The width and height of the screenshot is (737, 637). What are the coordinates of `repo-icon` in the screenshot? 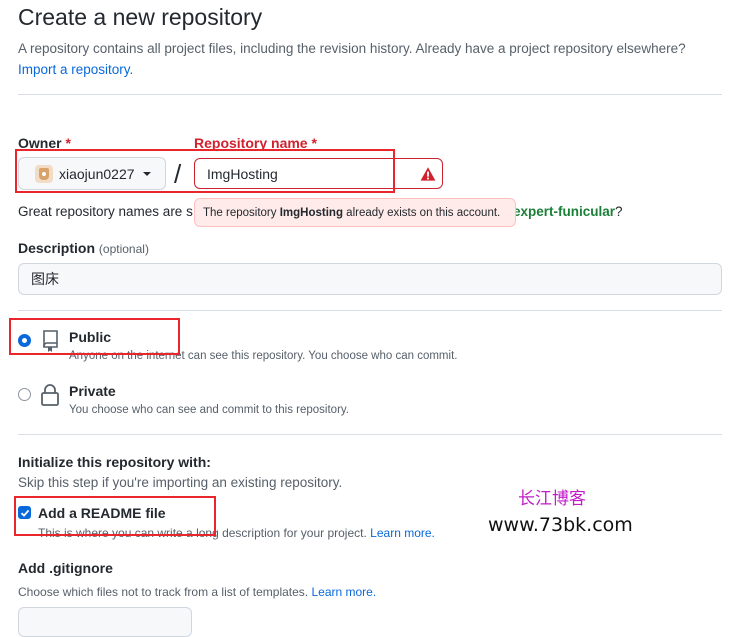 It's located at (50, 341).